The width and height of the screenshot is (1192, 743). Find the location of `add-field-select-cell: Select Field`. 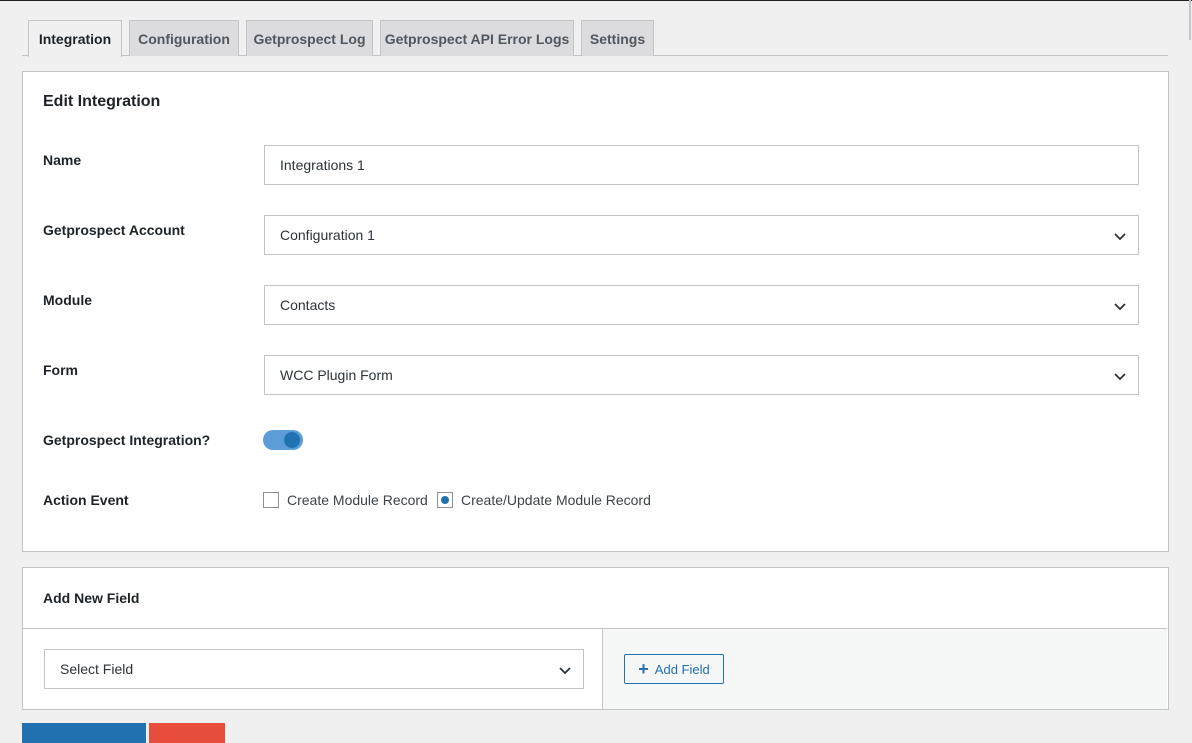

add-field-select-cell: Select Field is located at coordinates (313, 669).